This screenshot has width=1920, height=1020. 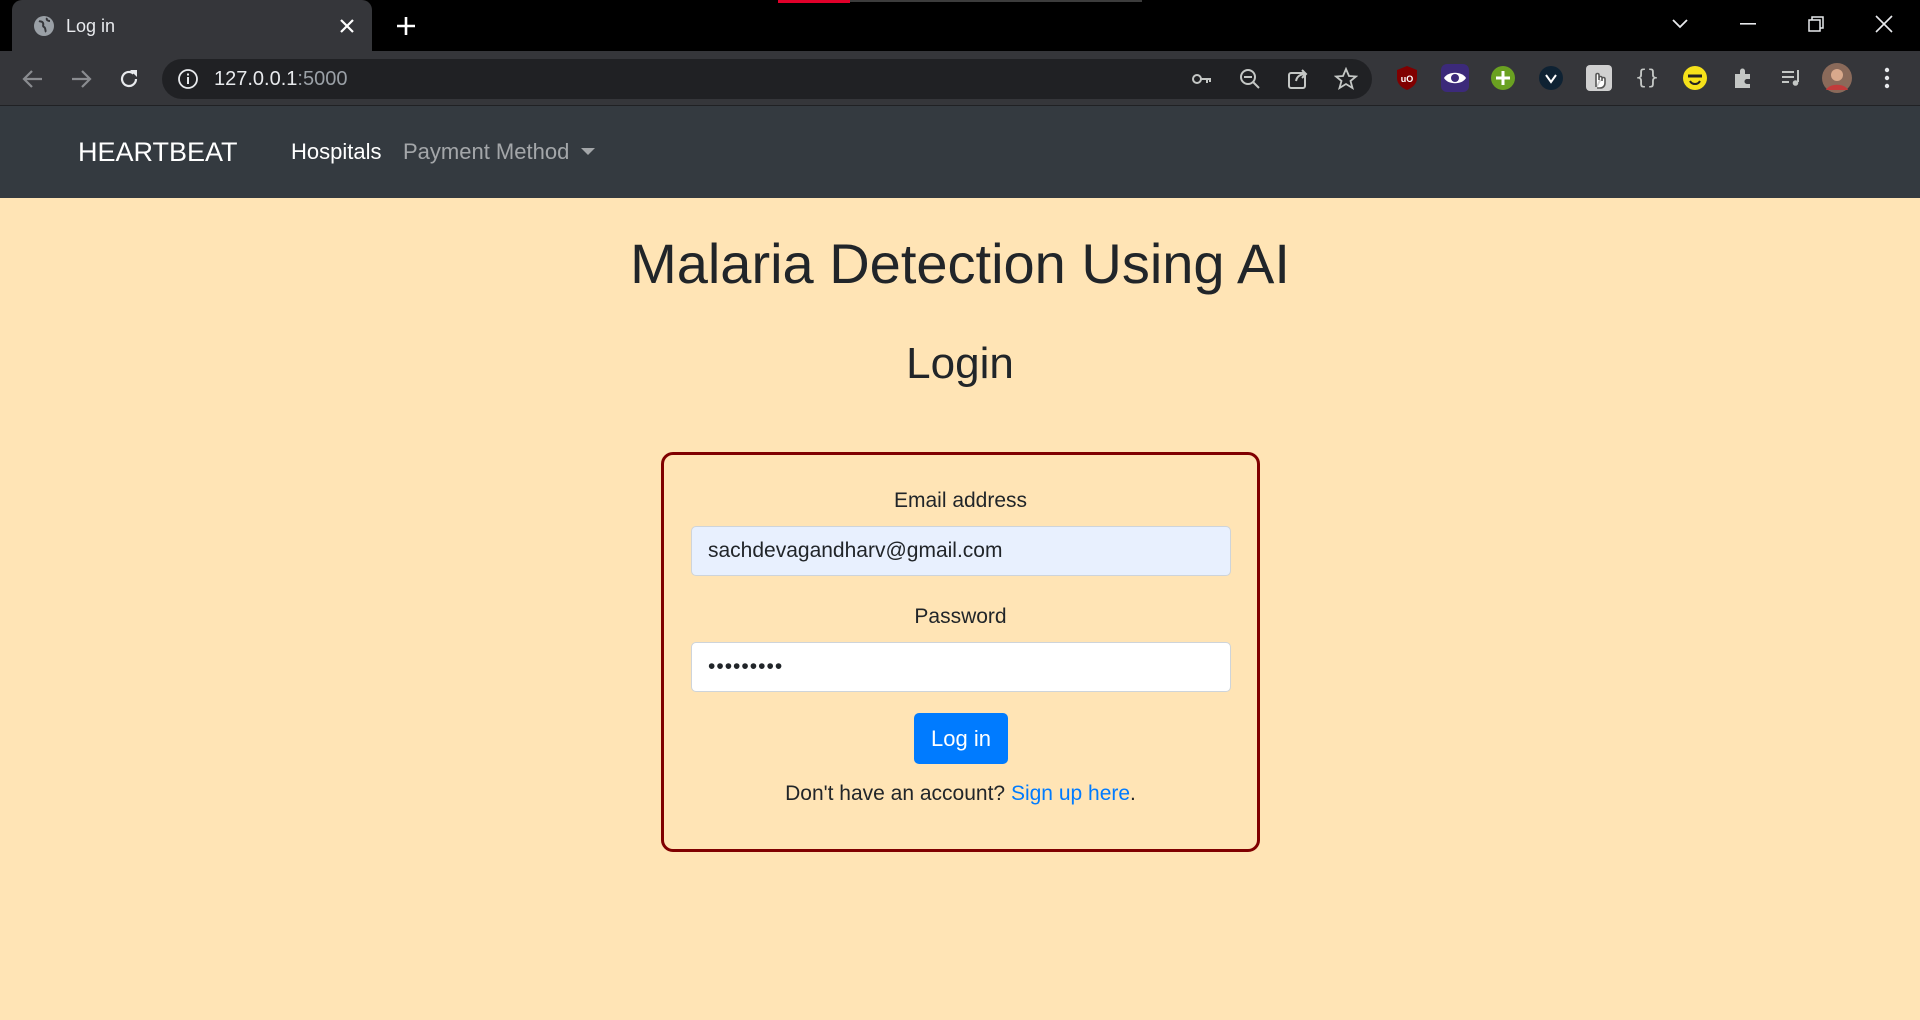 What do you see at coordinates (188, 79) in the screenshot?
I see `site-info-icon` at bounding box center [188, 79].